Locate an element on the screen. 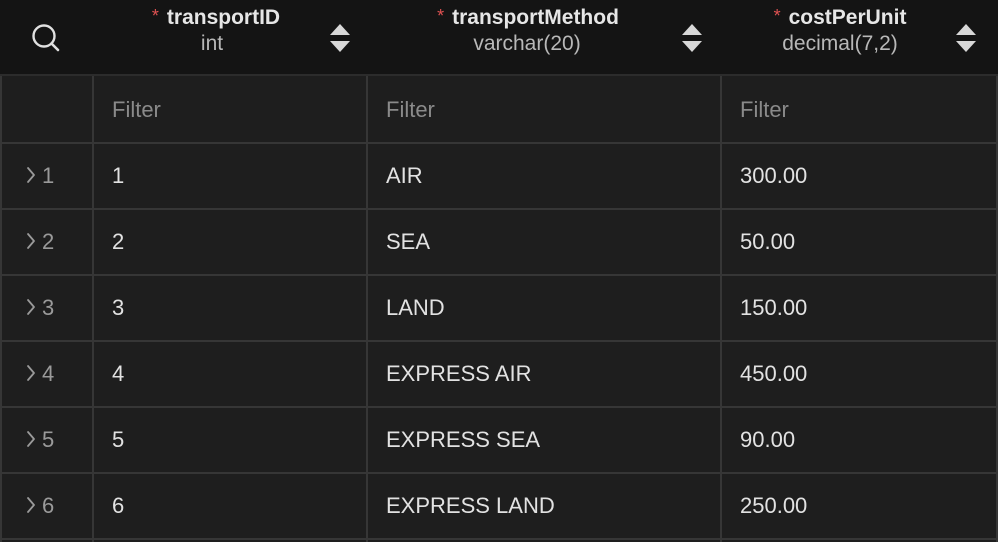  search-icon is located at coordinates (46, 38).